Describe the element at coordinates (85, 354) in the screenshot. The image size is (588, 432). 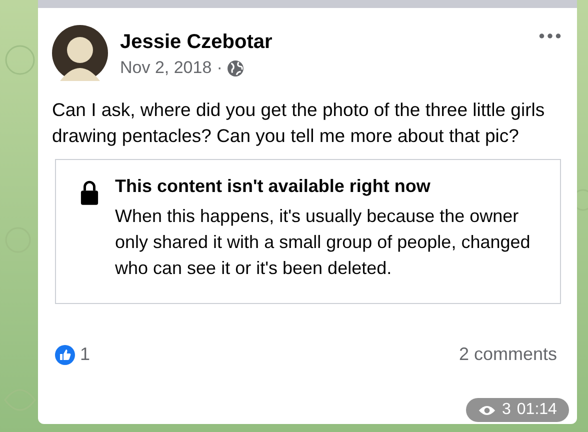
I see `reaction-count: 1` at that location.